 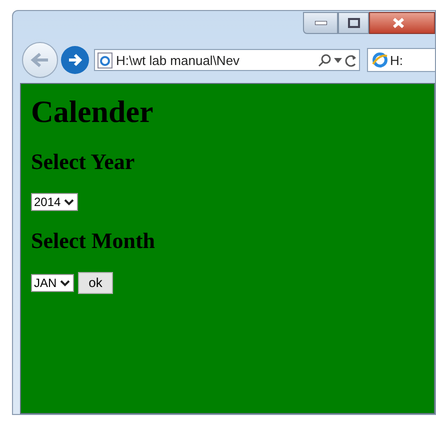 I want to click on address-bar: H:\wt lab manual\Nev, so click(x=227, y=60).